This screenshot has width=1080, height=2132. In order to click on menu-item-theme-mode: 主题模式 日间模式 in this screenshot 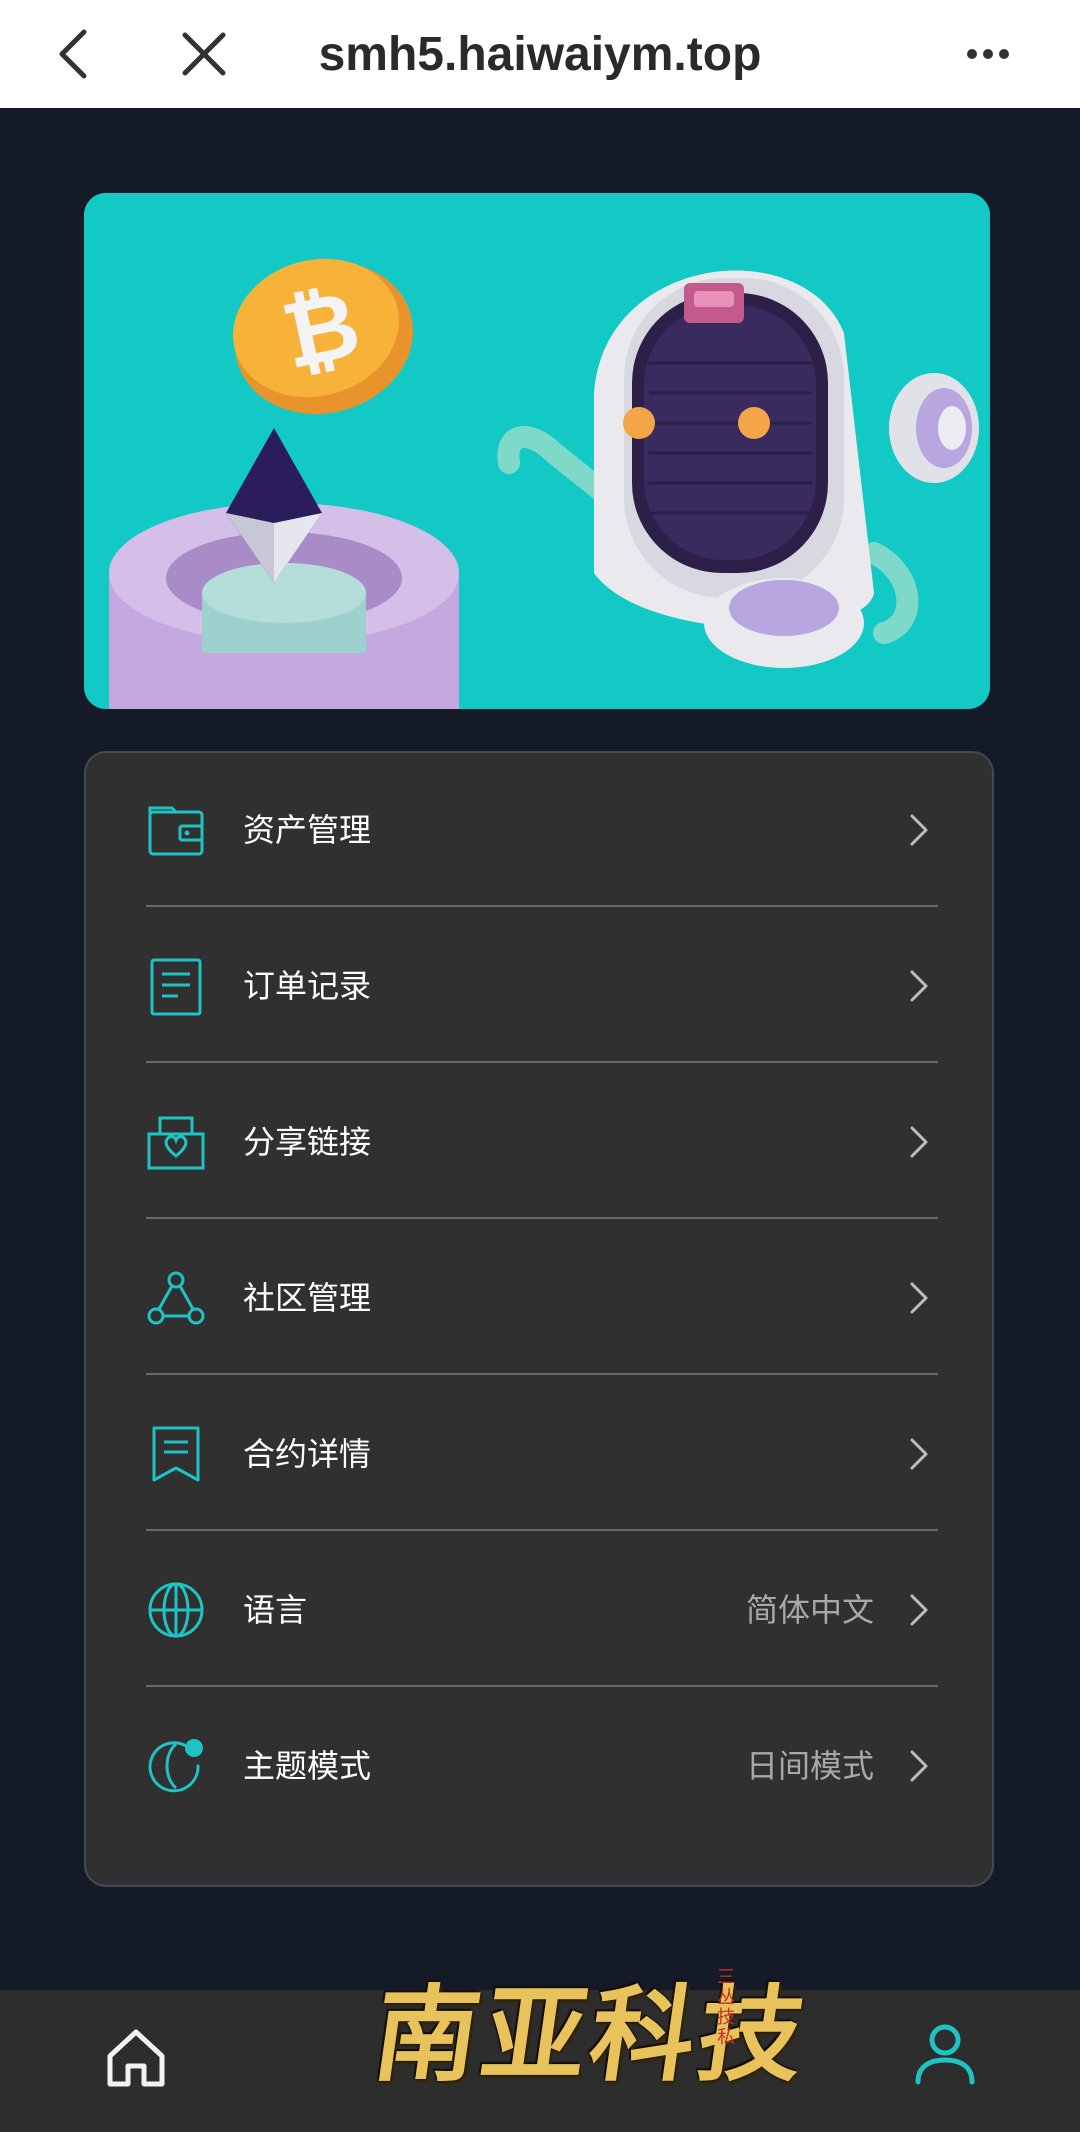, I will do `click(542, 1766)`.